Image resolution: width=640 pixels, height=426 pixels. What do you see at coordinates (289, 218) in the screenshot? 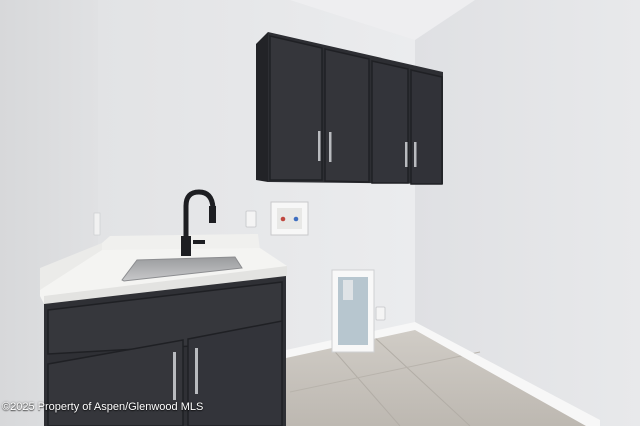
I see `washer-outlet-box` at bounding box center [289, 218].